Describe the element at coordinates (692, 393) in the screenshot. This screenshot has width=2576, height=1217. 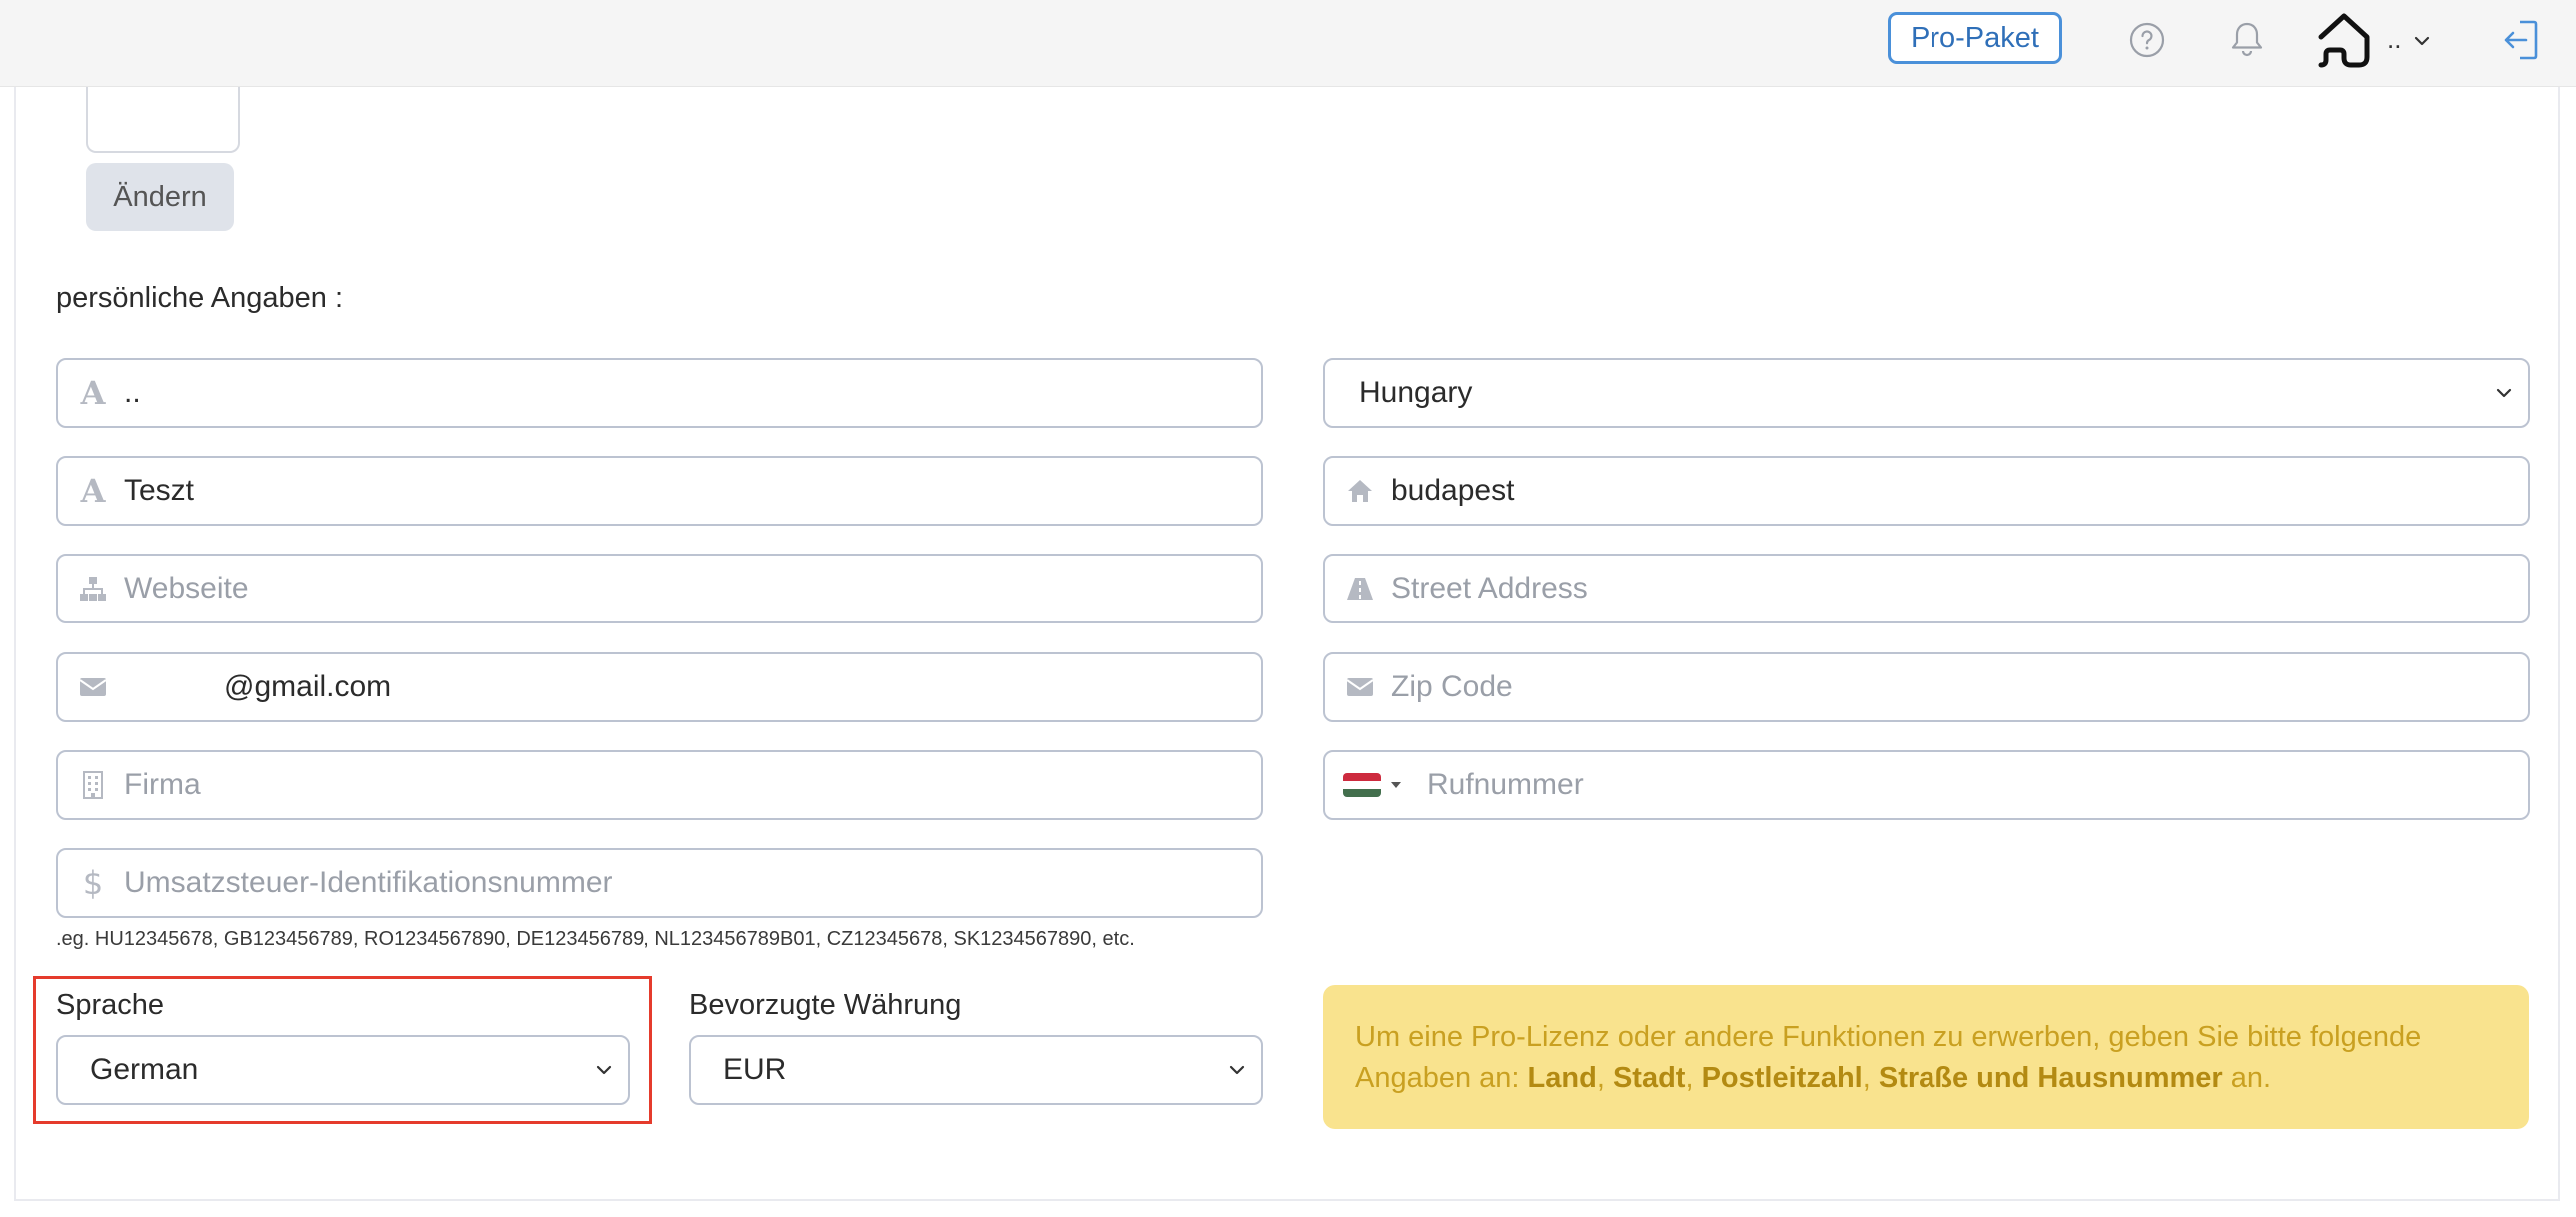
I see `first-name-input` at that location.